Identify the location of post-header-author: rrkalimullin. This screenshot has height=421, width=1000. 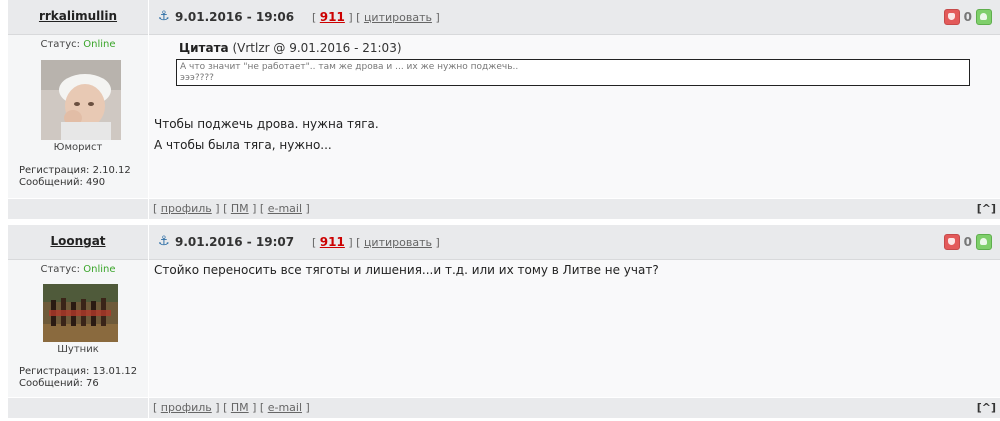
(78, 17).